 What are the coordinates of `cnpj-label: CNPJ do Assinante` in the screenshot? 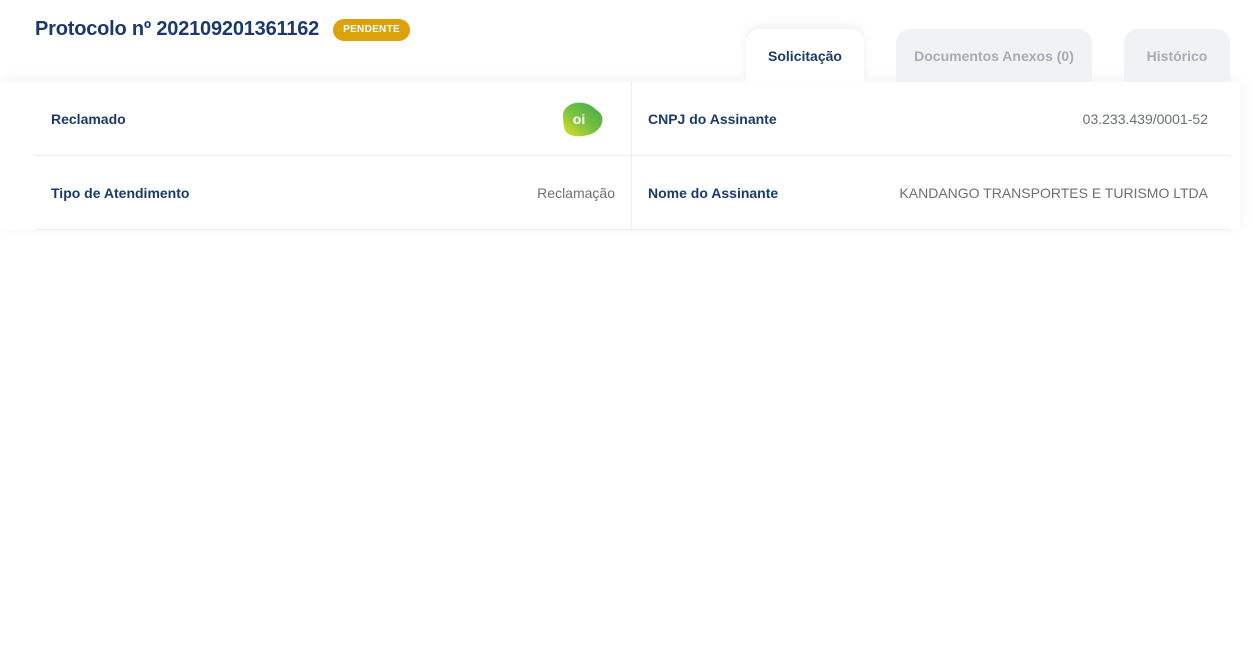 It's located at (712, 118).